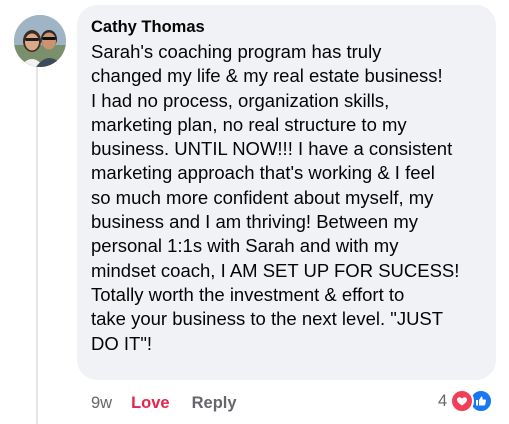  I want to click on reaction-count: 4, so click(443, 400).